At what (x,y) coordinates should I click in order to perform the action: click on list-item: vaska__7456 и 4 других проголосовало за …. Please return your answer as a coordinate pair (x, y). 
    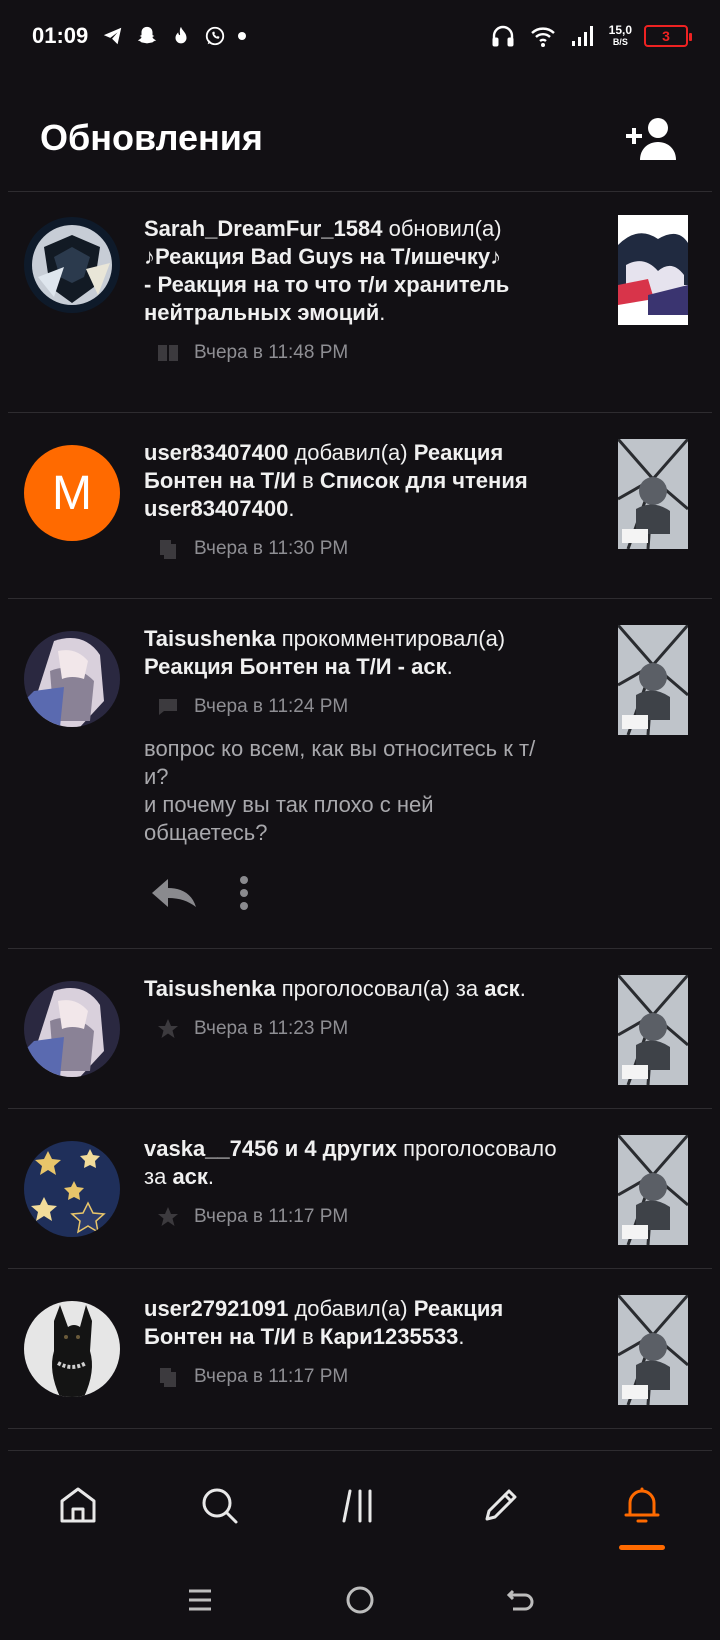
    Looking at the image, I should click on (360, 1189).